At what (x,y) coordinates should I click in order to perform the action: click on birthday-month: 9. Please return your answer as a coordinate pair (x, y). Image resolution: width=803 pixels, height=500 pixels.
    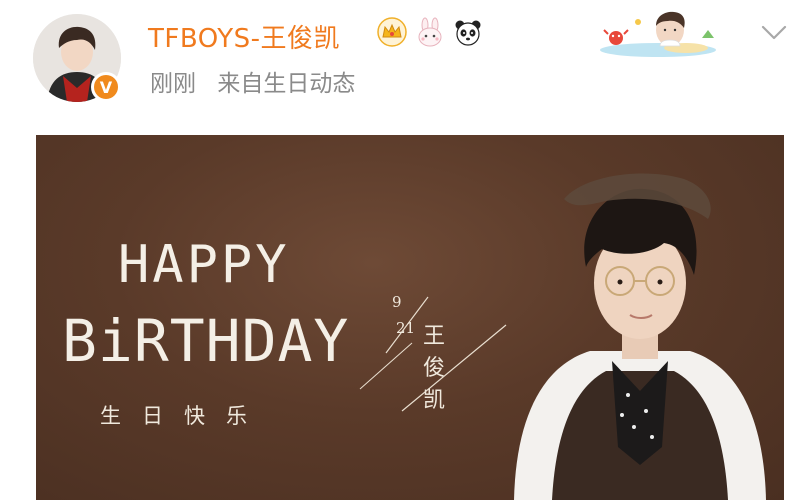
    Looking at the image, I should click on (397, 302).